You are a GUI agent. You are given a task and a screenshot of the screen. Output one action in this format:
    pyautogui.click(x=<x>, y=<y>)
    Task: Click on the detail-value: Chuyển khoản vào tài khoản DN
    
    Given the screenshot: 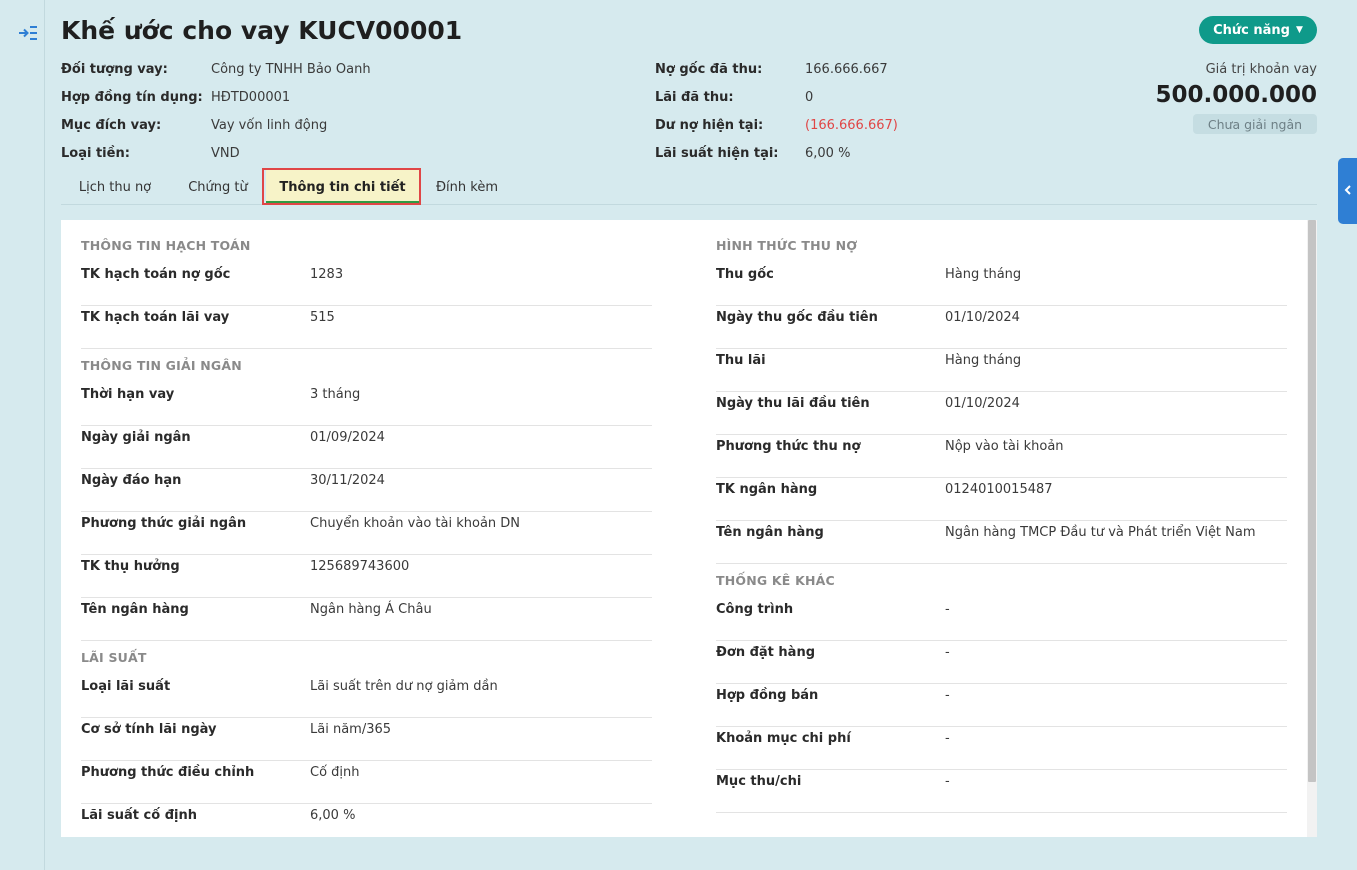 What is the action you would take?
    pyautogui.click(x=415, y=523)
    